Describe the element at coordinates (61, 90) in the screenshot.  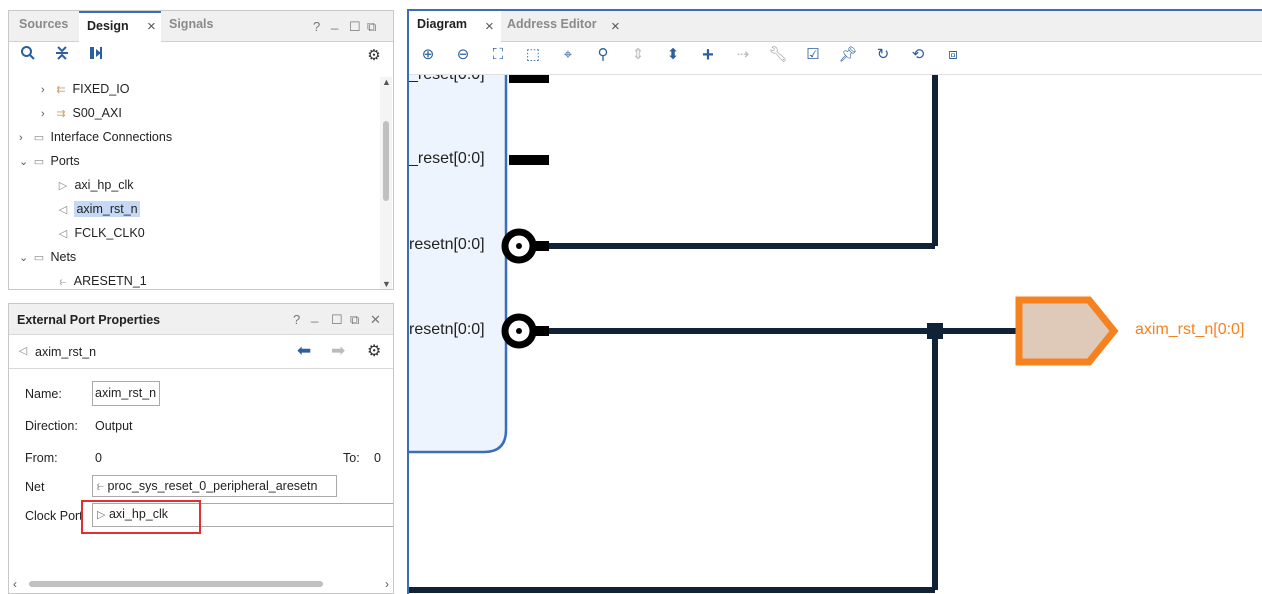
I see `interface-port-icon: ⇇` at that location.